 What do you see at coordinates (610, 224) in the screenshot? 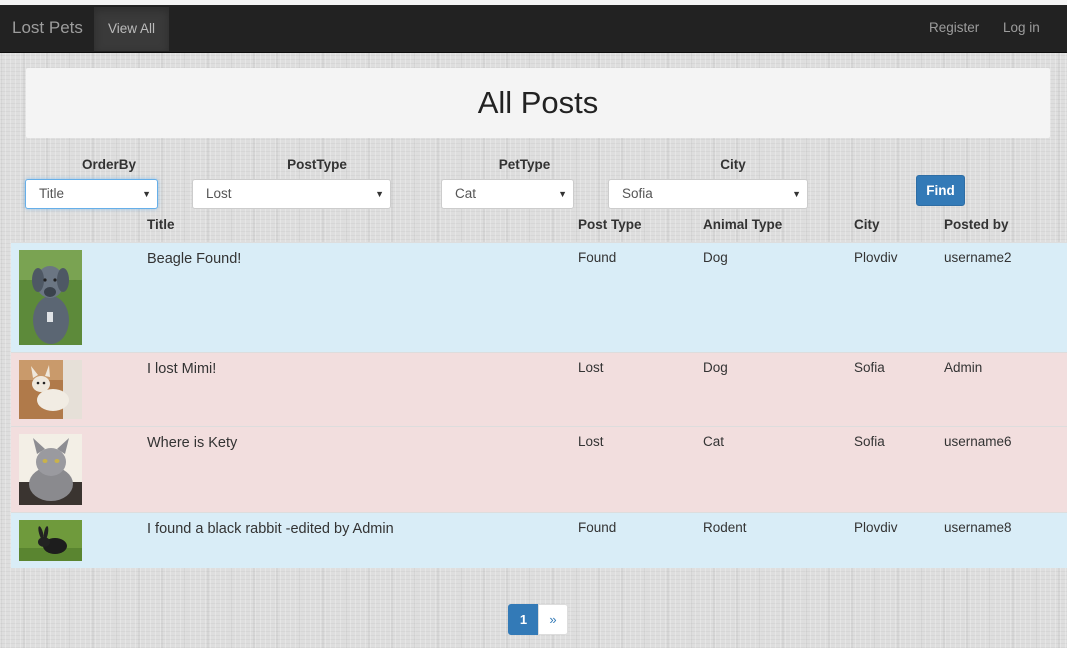
I see `header-post-type: Post Type` at bounding box center [610, 224].